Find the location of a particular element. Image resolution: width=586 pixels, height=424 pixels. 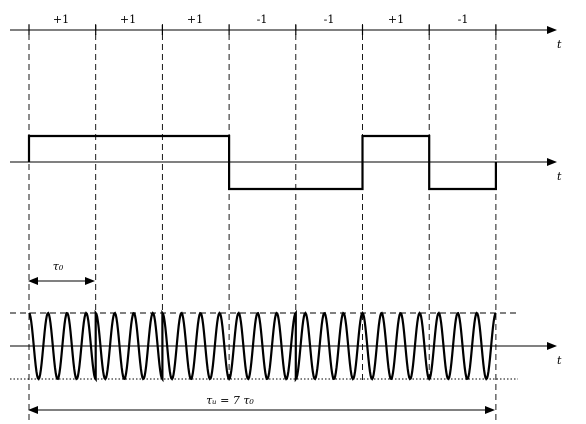

chip-label-7: -1 is located at coordinates (463, 19).